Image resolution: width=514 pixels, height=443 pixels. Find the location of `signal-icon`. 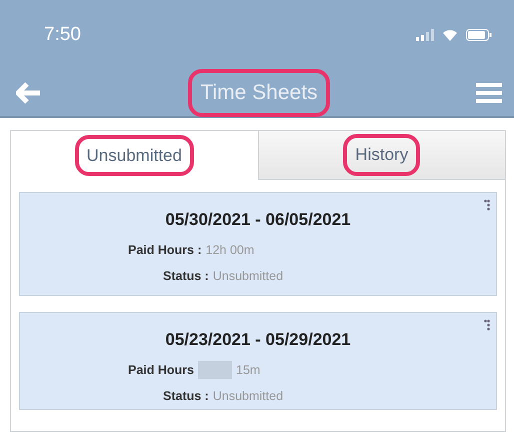

signal-icon is located at coordinates (425, 35).